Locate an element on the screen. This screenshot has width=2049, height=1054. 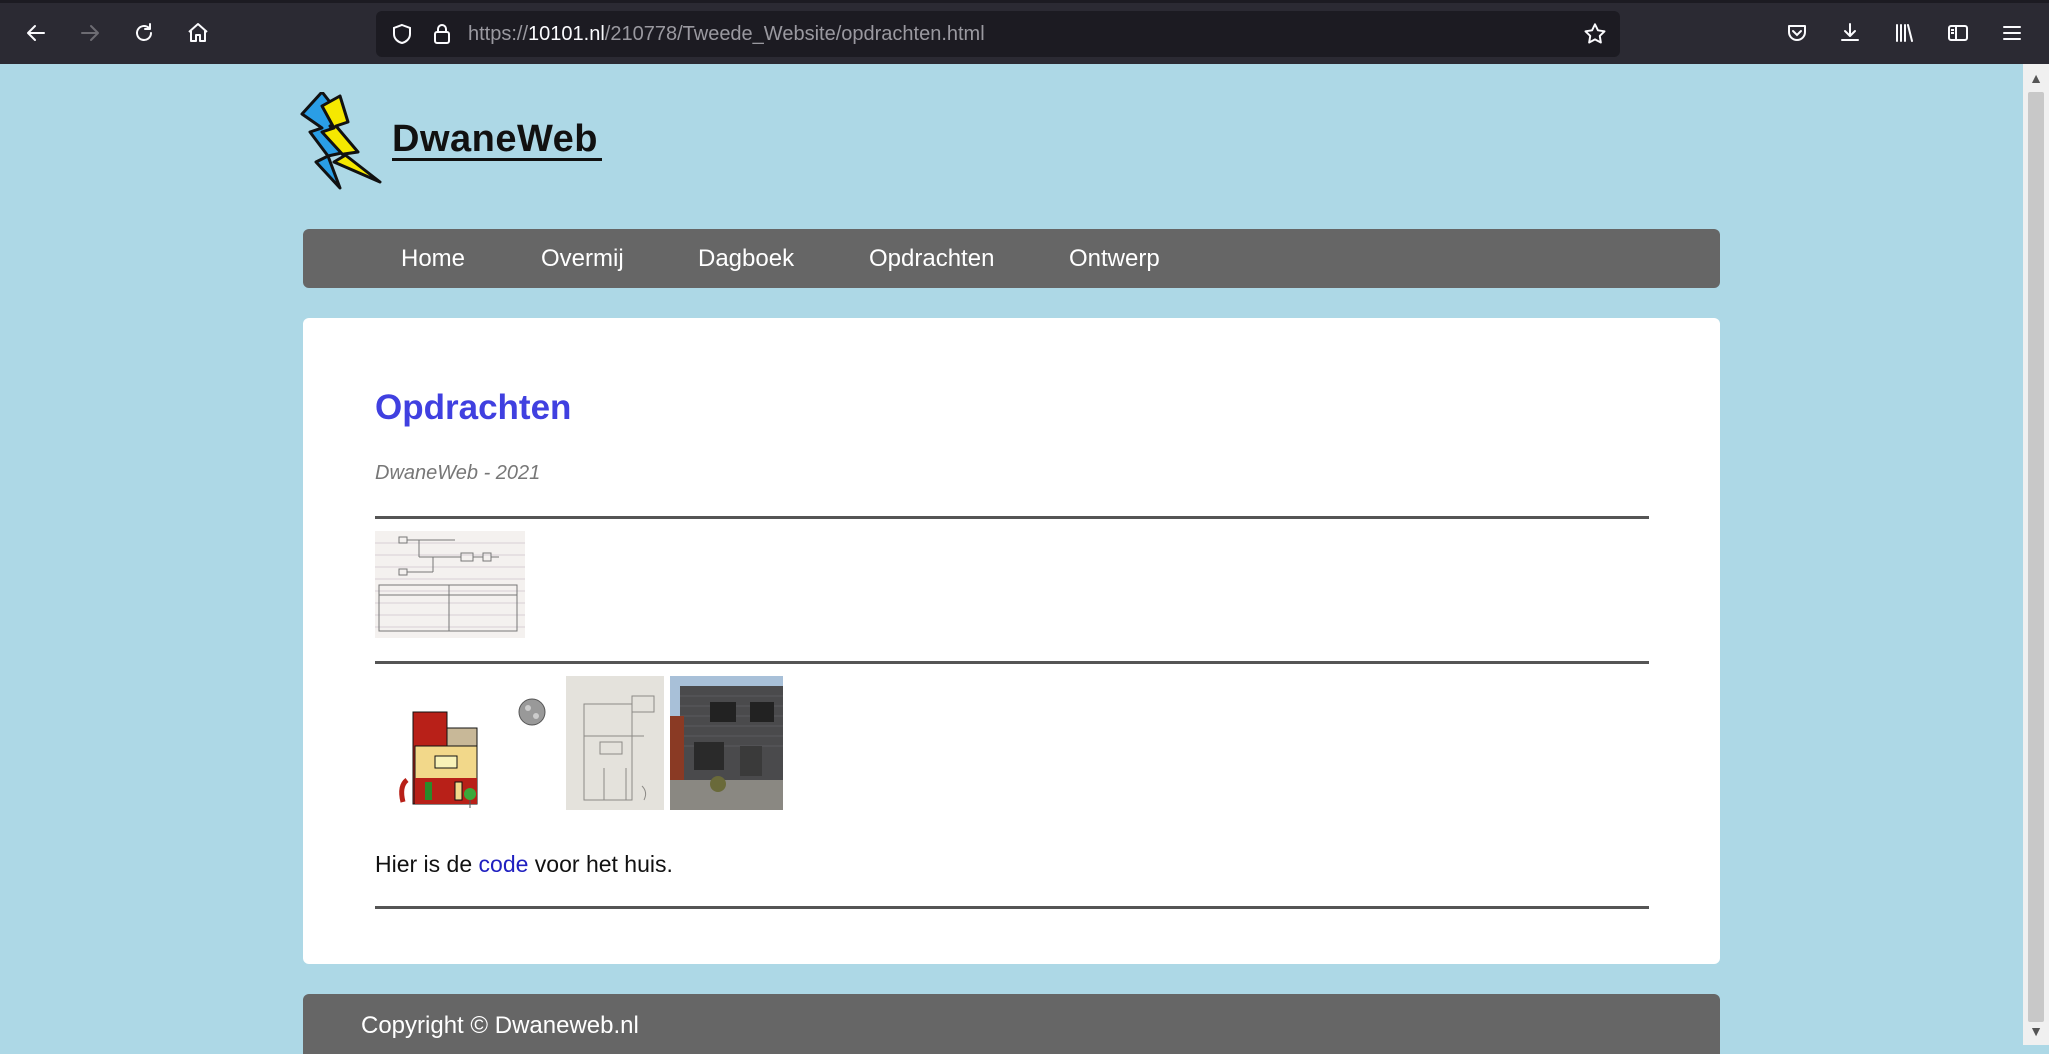
page-title: Opdrachten is located at coordinates (473, 407).